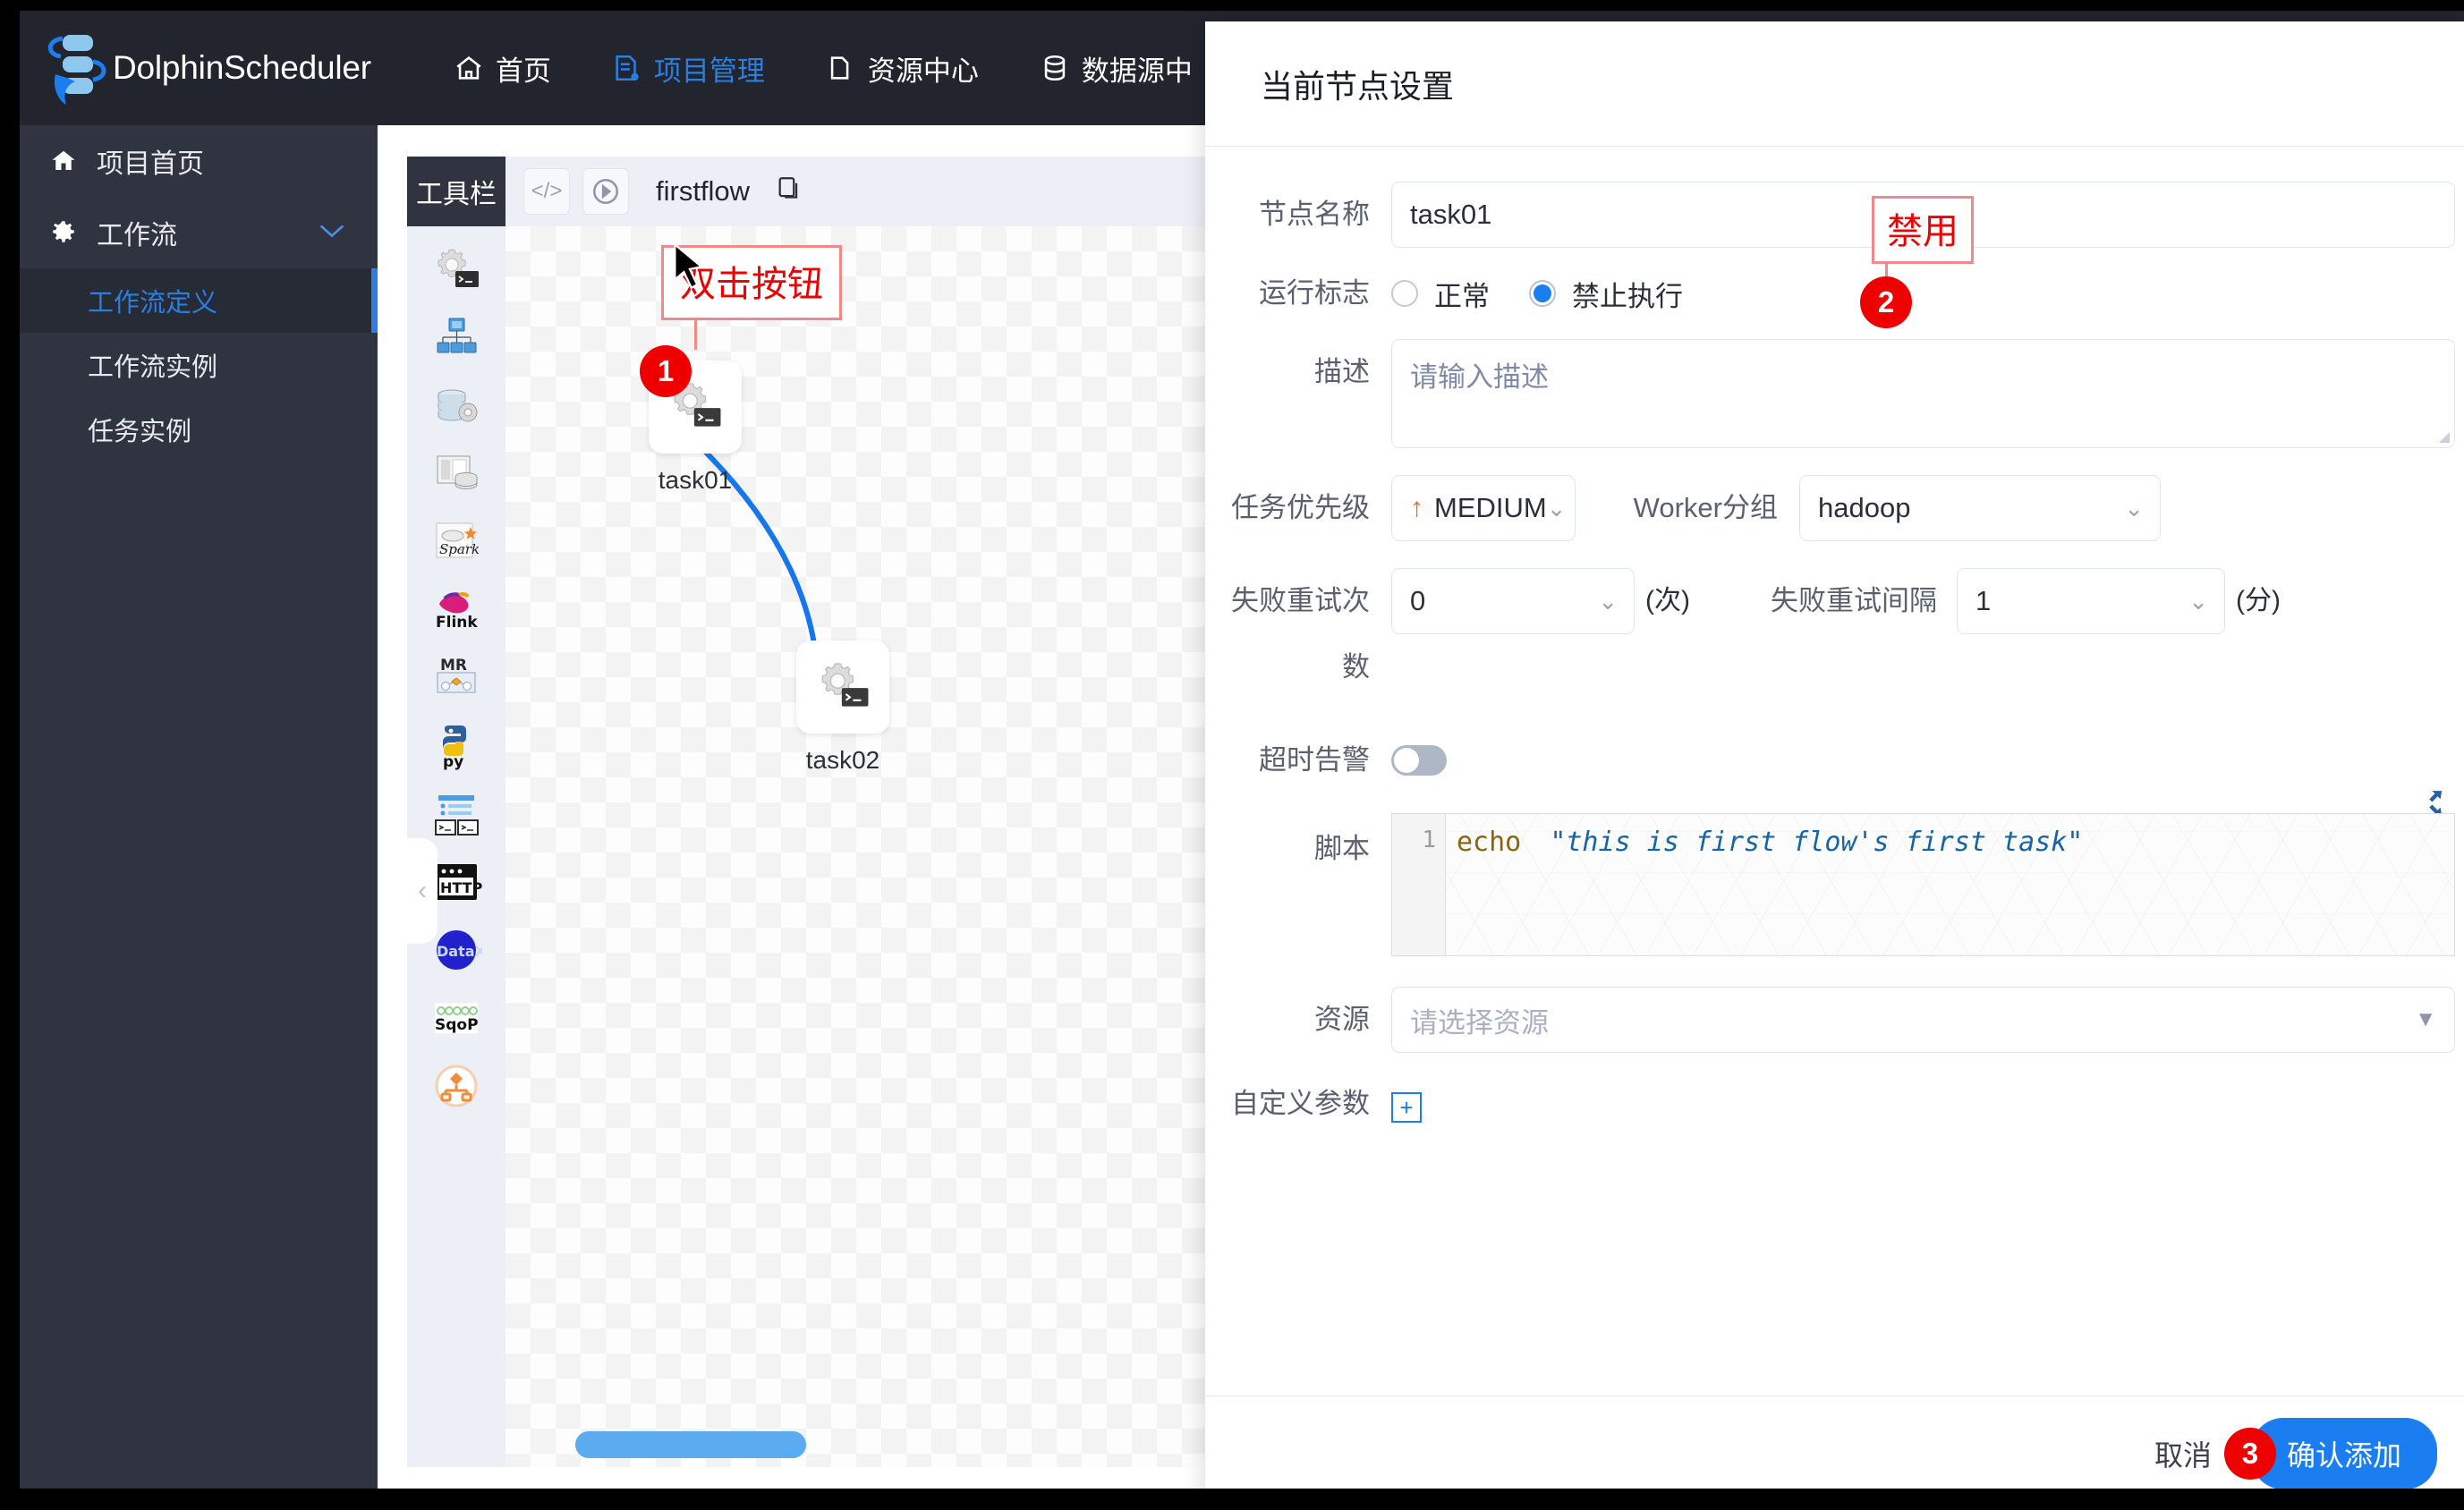 The width and height of the screenshot is (2464, 1510). I want to click on nav-item-datasource: 数据源中, so click(1116, 68).